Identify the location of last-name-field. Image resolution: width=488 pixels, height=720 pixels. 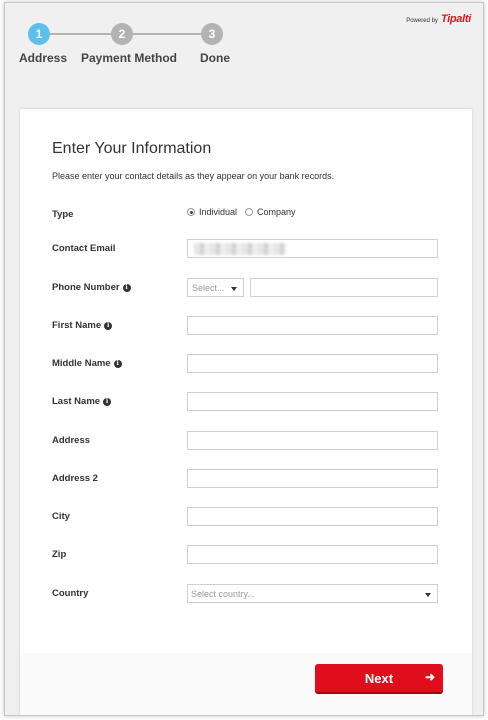
(312, 401).